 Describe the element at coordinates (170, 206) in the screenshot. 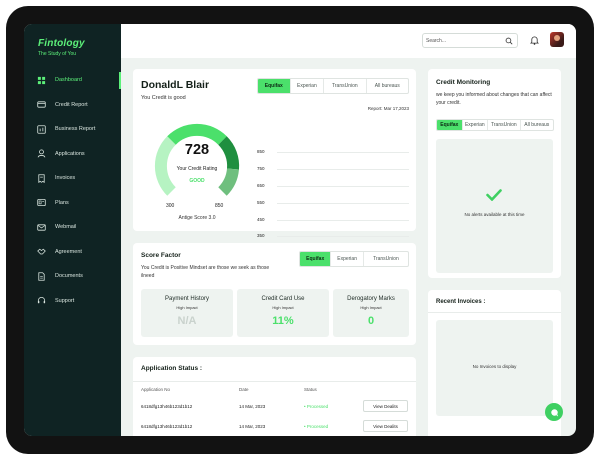

I see `gauge-min: 300` at that location.